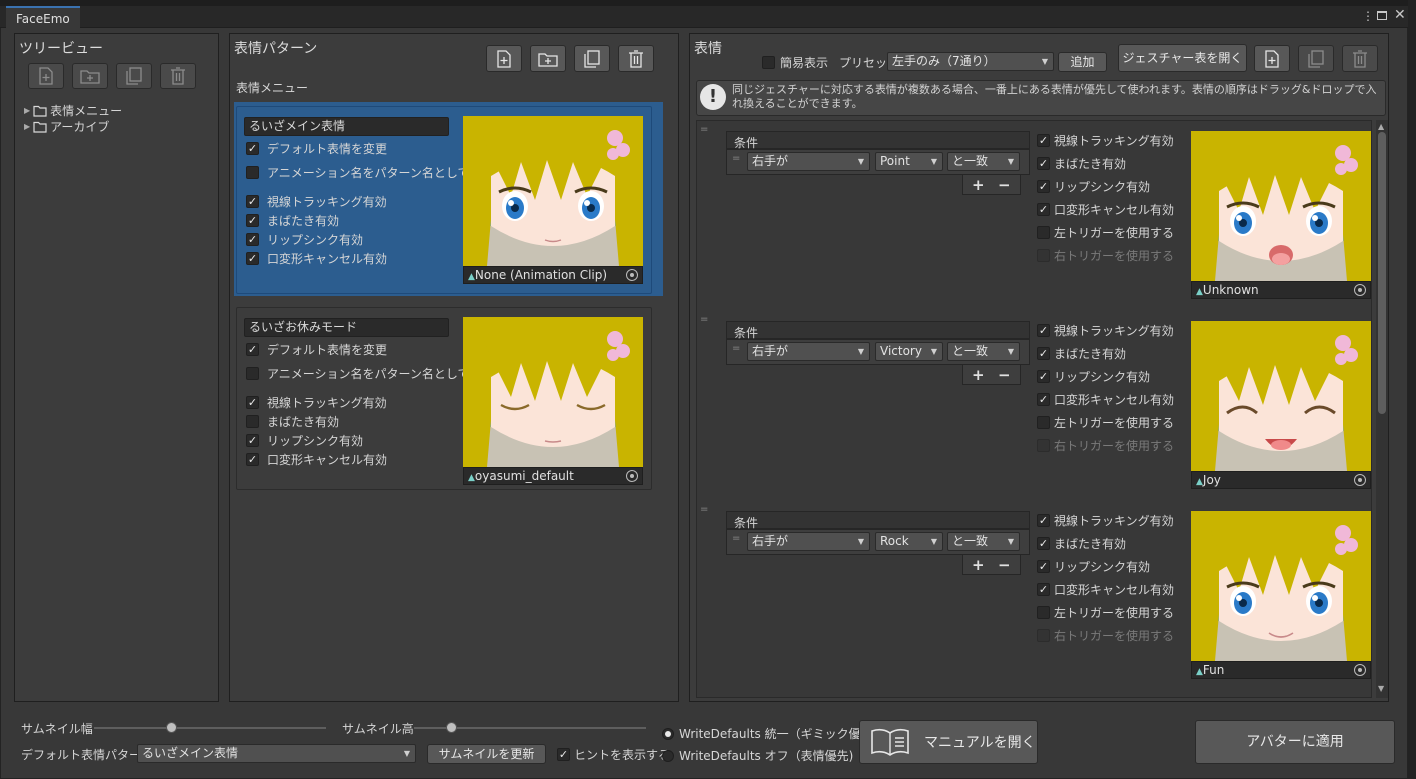 The height and width of the screenshot is (779, 1416). What do you see at coordinates (1082, 62) in the screenshot?
I see `add-preset-button: 追加` at bounding box center [1082, 62].